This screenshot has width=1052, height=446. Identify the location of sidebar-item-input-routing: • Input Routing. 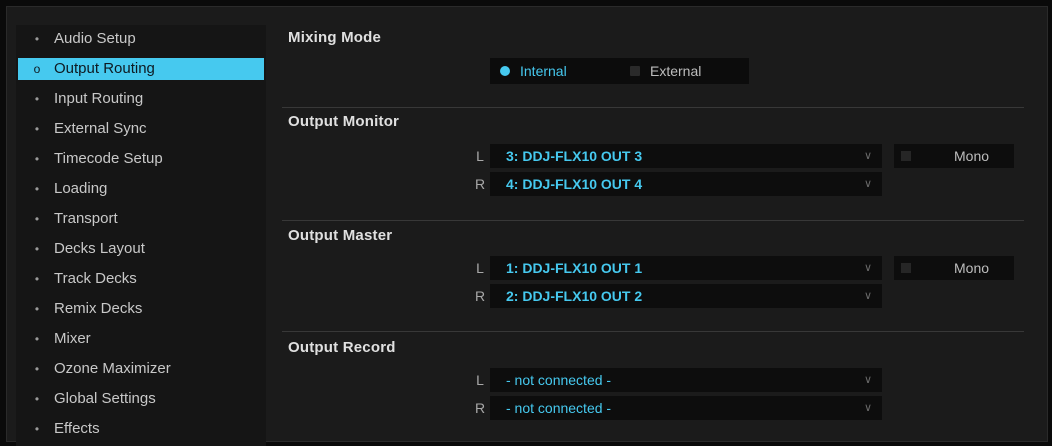
(141, 99).